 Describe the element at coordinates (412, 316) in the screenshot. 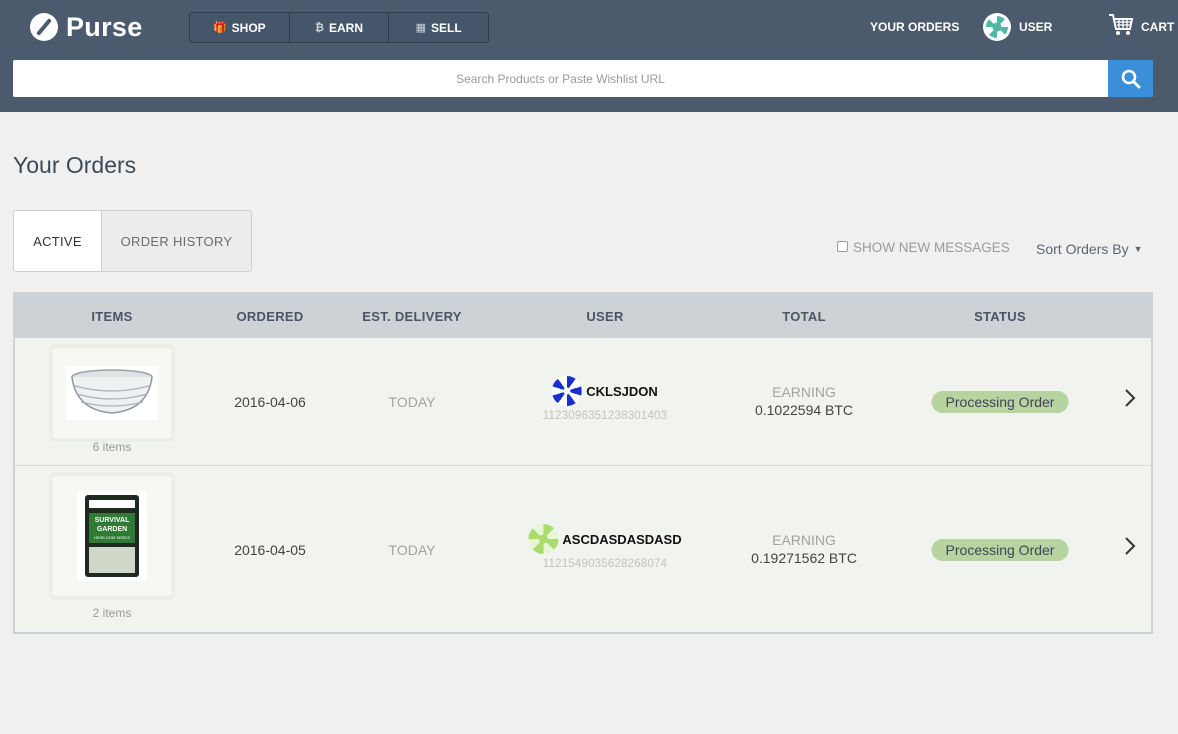

I see `col-est-delivery: EST. DELIVERY` at that location.